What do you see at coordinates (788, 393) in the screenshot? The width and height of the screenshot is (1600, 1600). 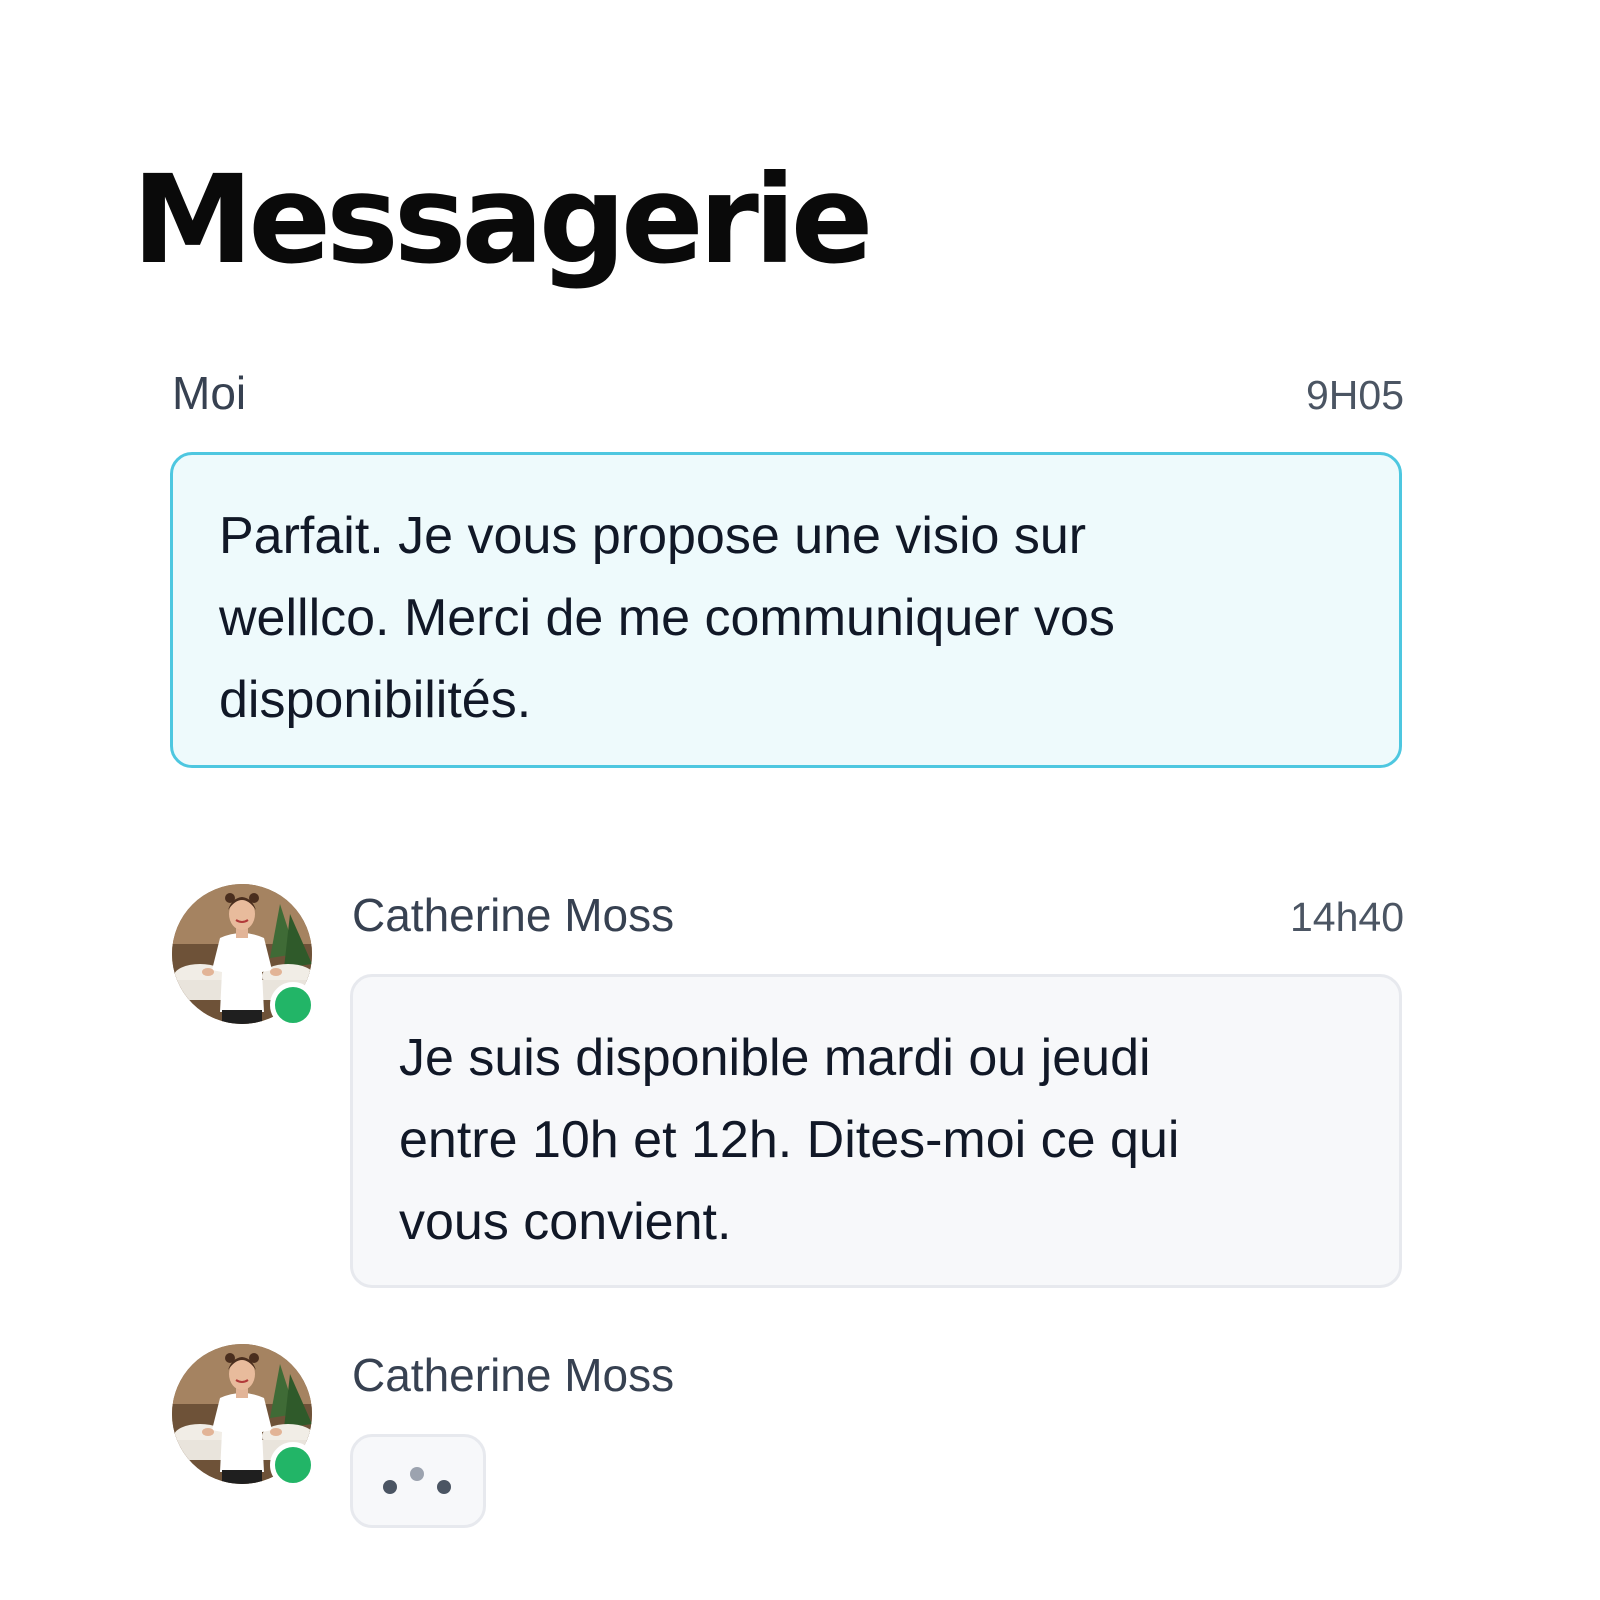 I see `message-header-me: Moi 9H05` at bounding box center [788, 393].